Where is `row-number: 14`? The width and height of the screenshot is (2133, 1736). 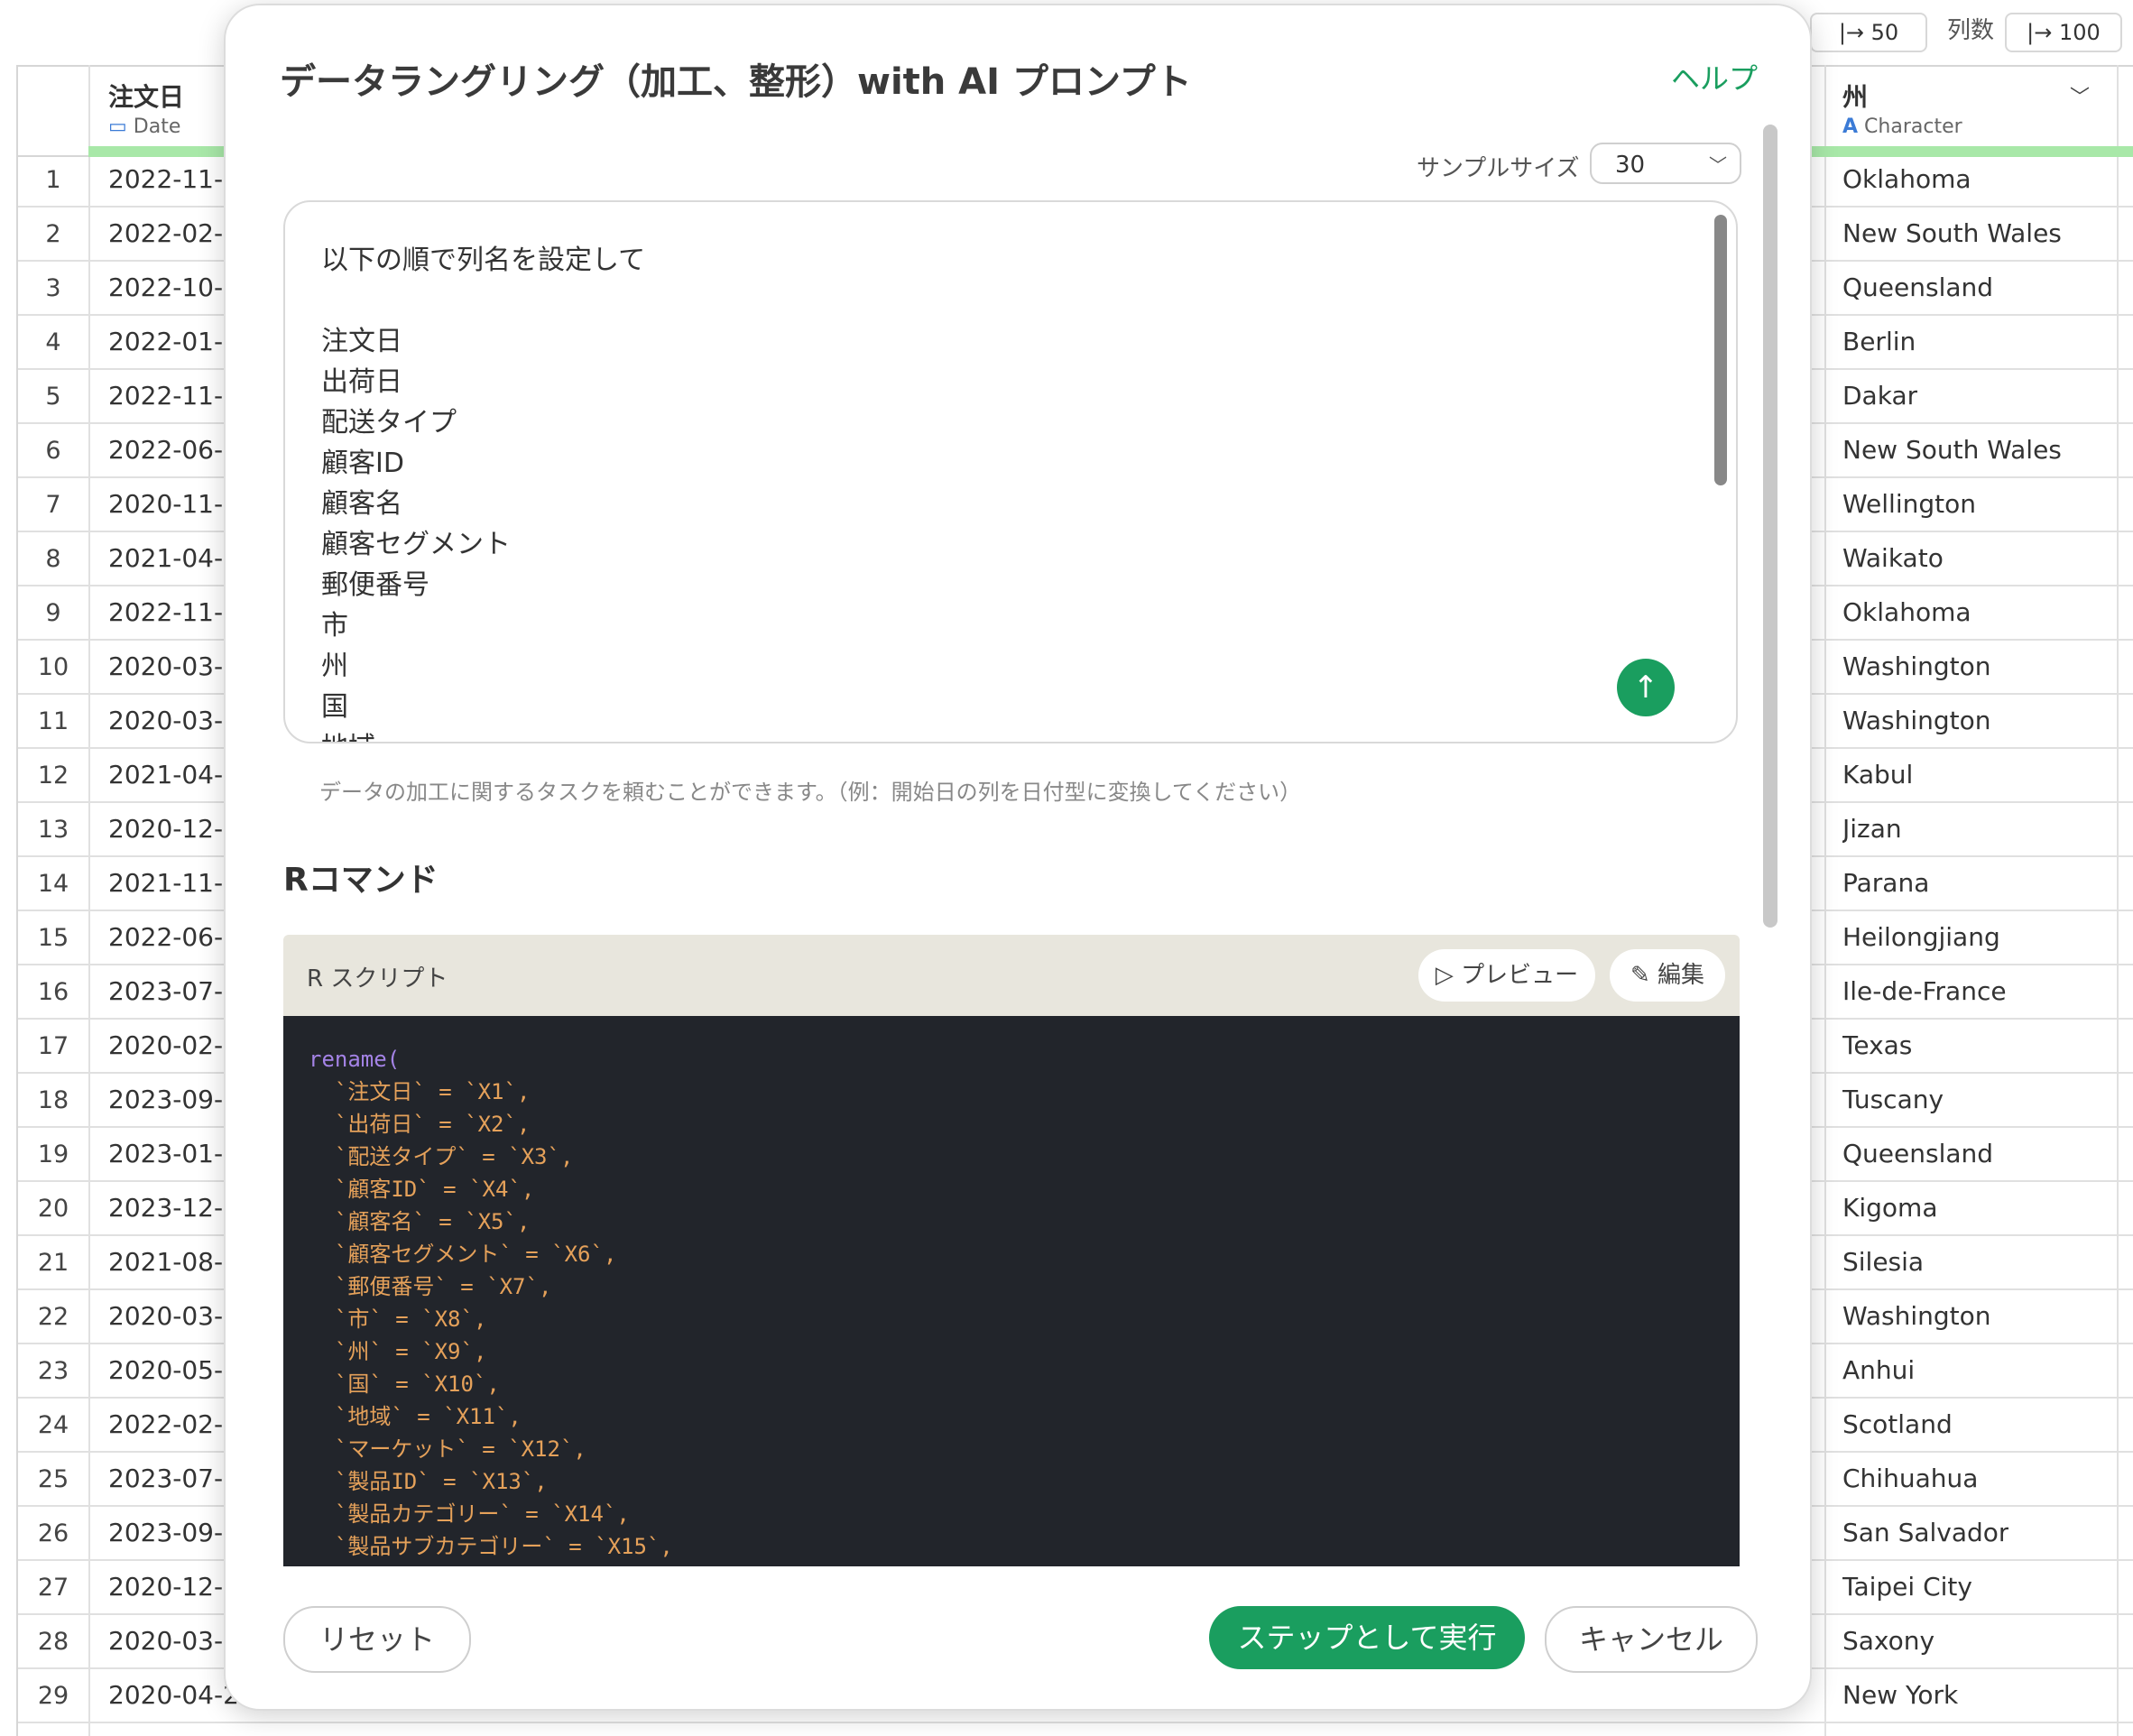
row-number: 14 is located at coordinates (53, 884).